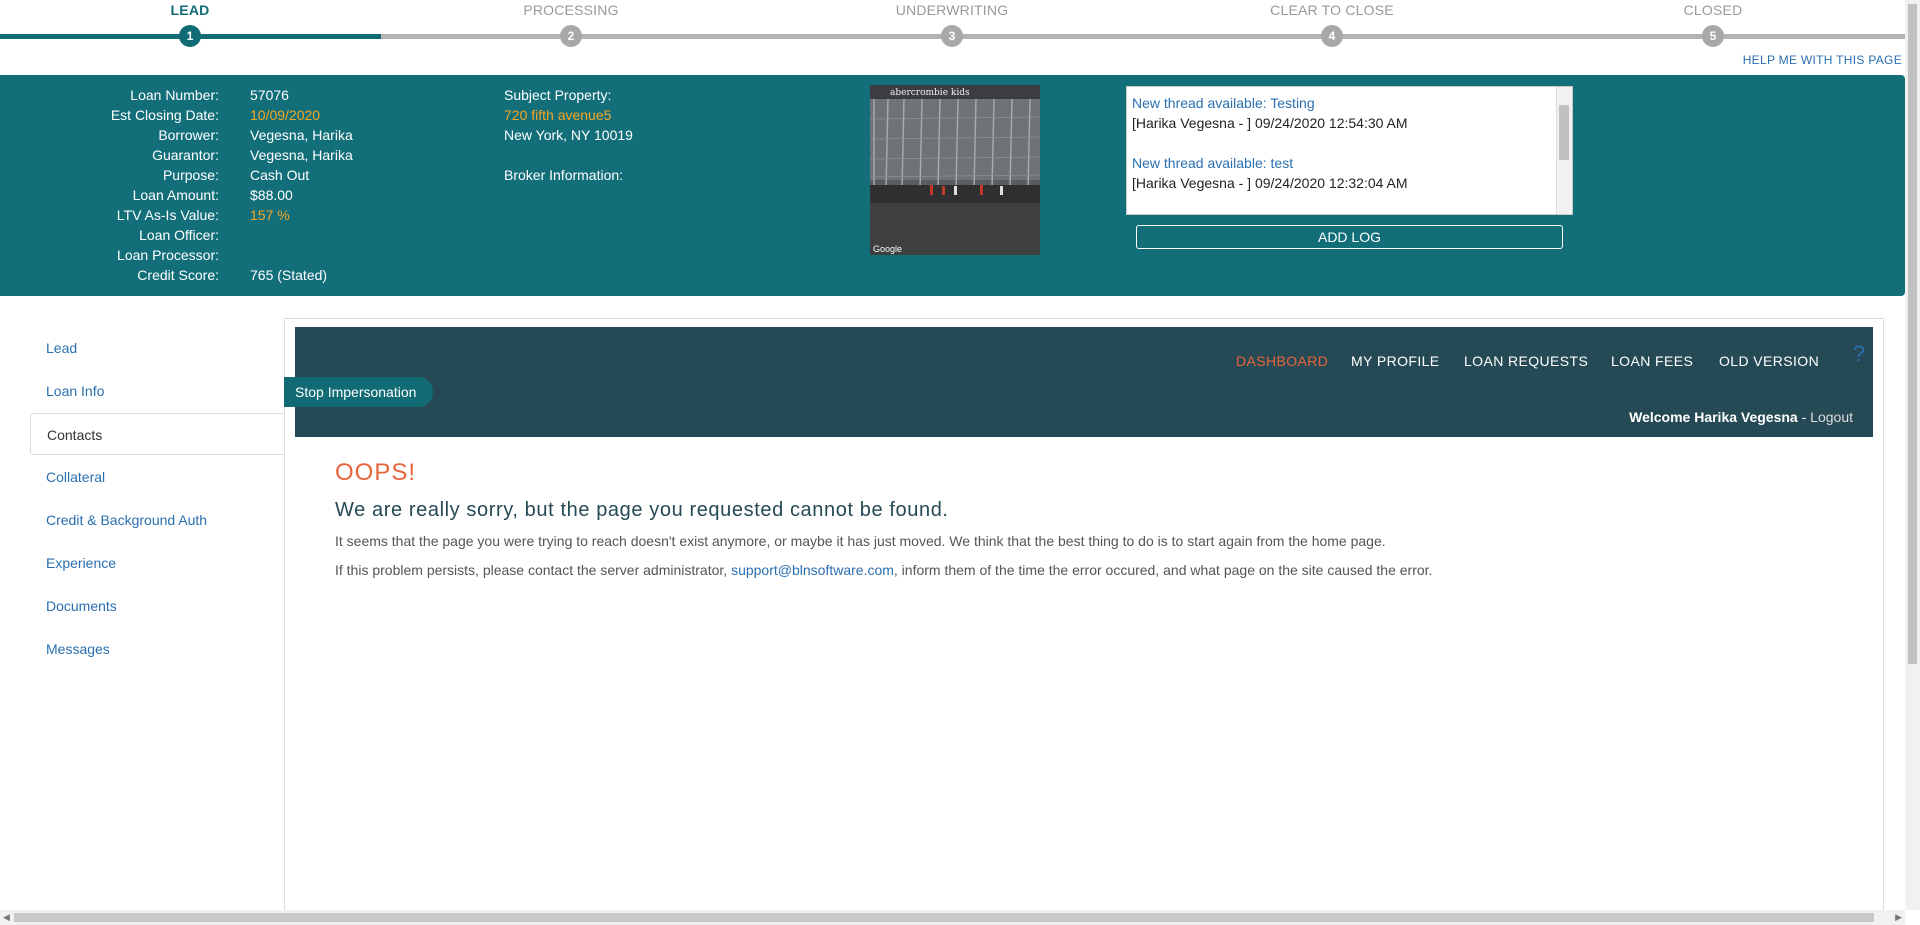  I want to click on logout-link: Logout, so click(1831, 417).